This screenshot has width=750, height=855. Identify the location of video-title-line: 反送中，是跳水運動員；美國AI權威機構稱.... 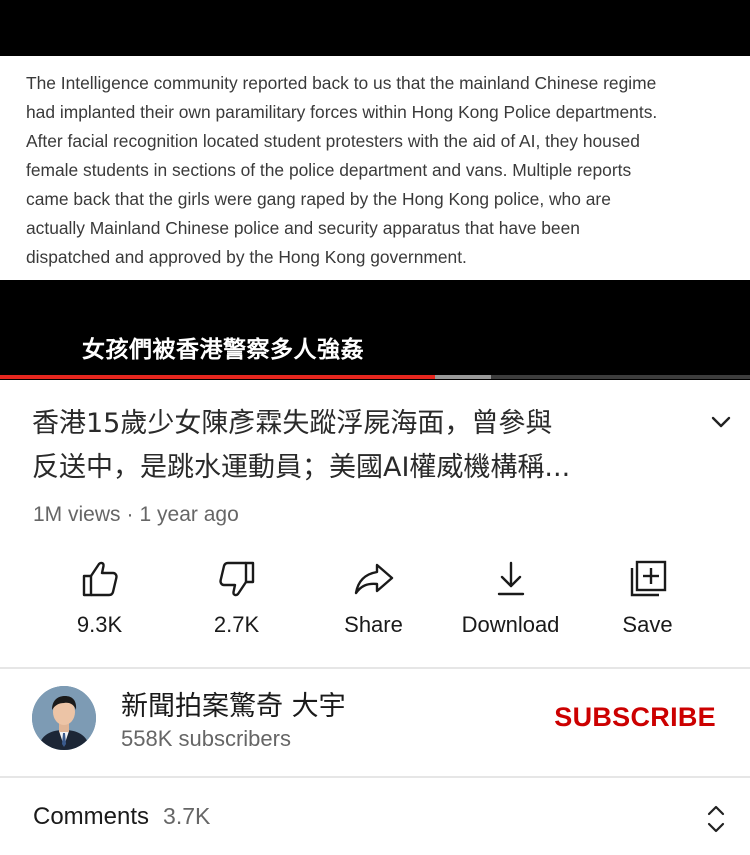
(301, 467).